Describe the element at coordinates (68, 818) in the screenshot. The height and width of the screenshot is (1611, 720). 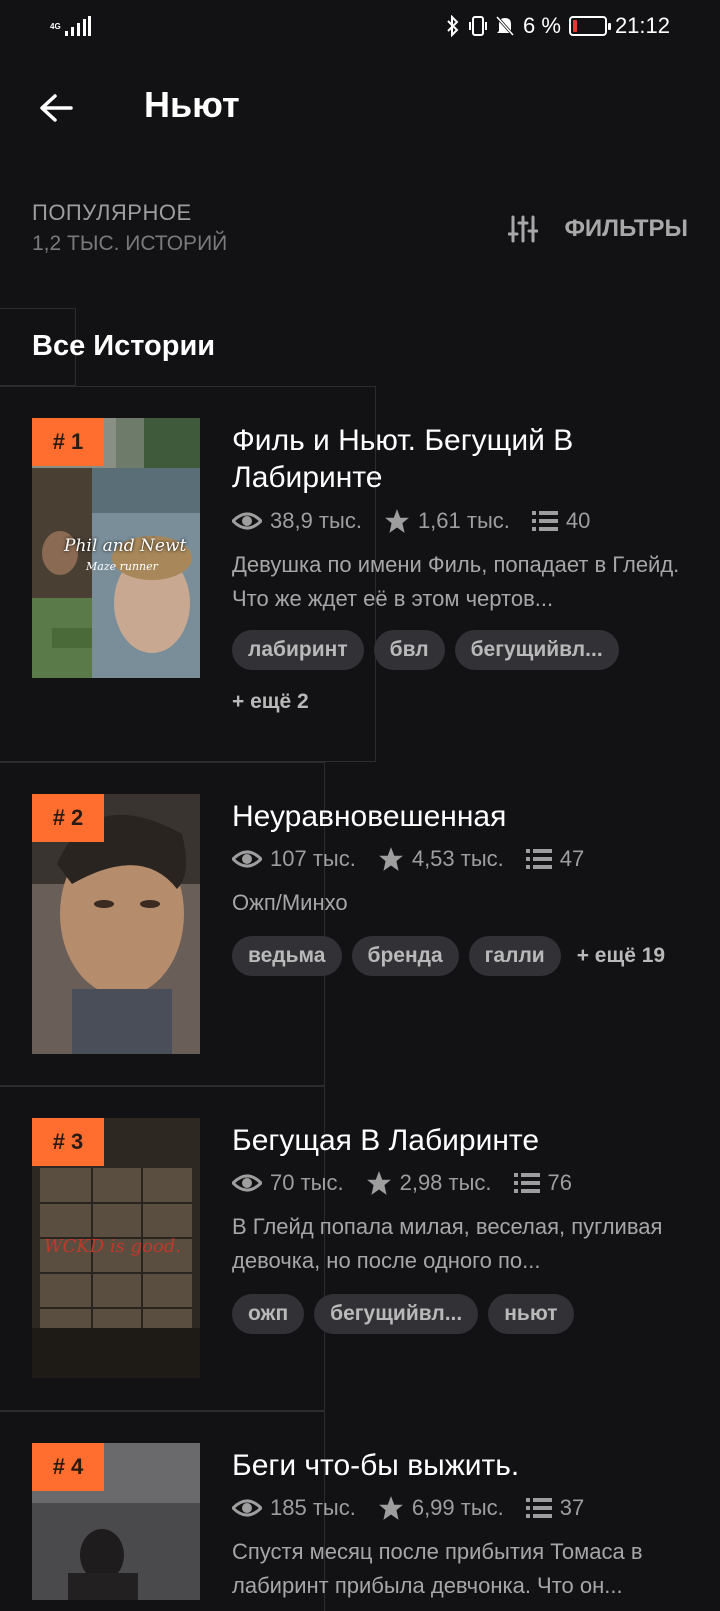
I see `rank-badge: # 2` at that location.